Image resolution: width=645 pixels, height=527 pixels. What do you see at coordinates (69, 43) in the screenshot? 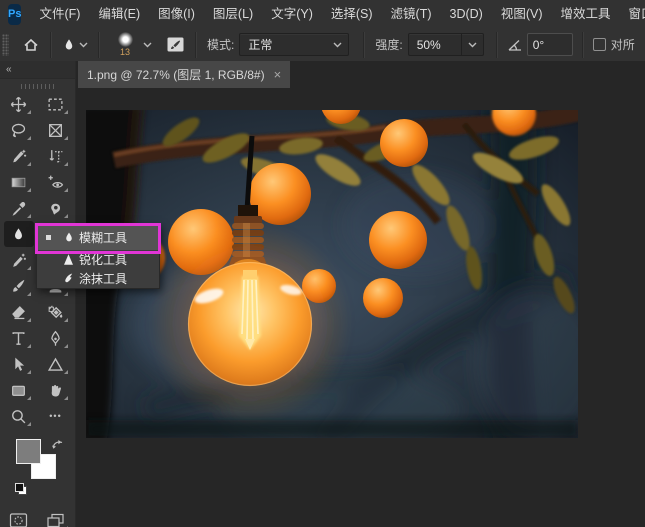
I see `blur-drop-icon` at bounding box center [69, 43].